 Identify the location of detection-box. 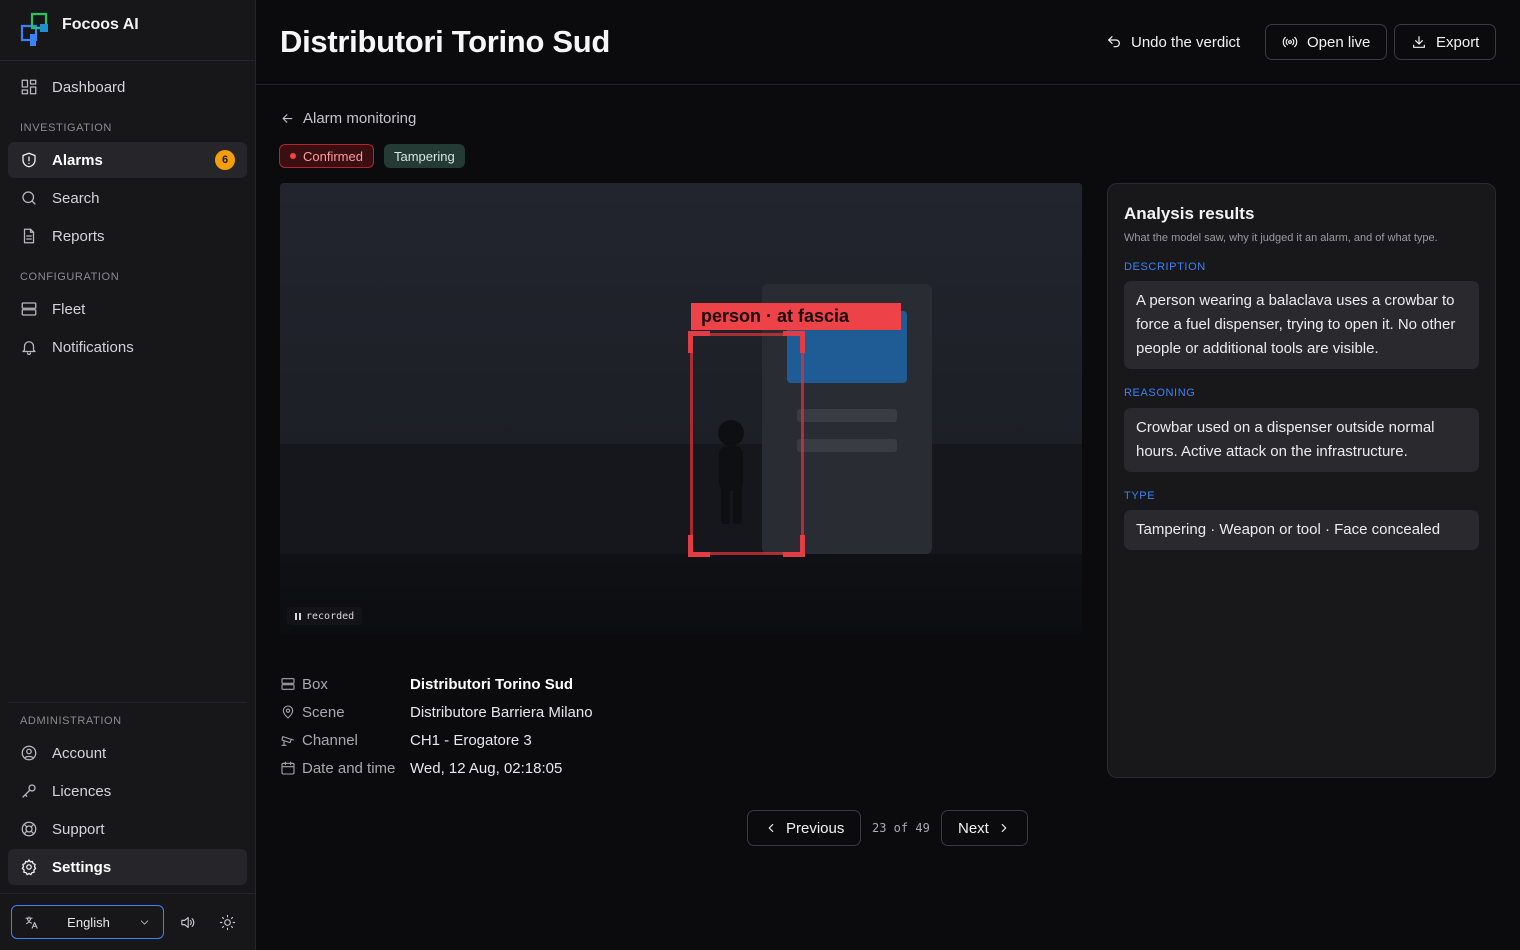
(747, 444).